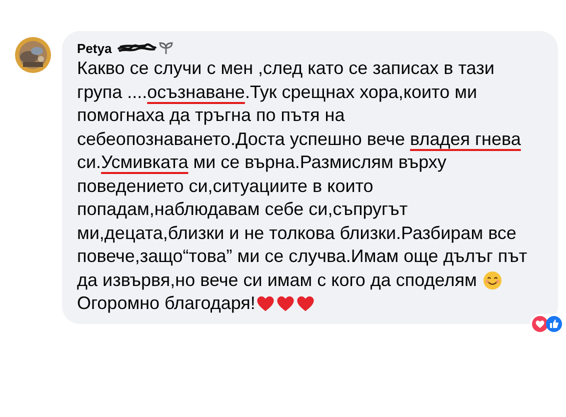 The height and width of the screenshot is (417, 566). Describe the element at coordinates (296, 233) in the screenshot. I see `comment-text: ми,децата,близки и не толкова близки.Разбирам все` at that location.